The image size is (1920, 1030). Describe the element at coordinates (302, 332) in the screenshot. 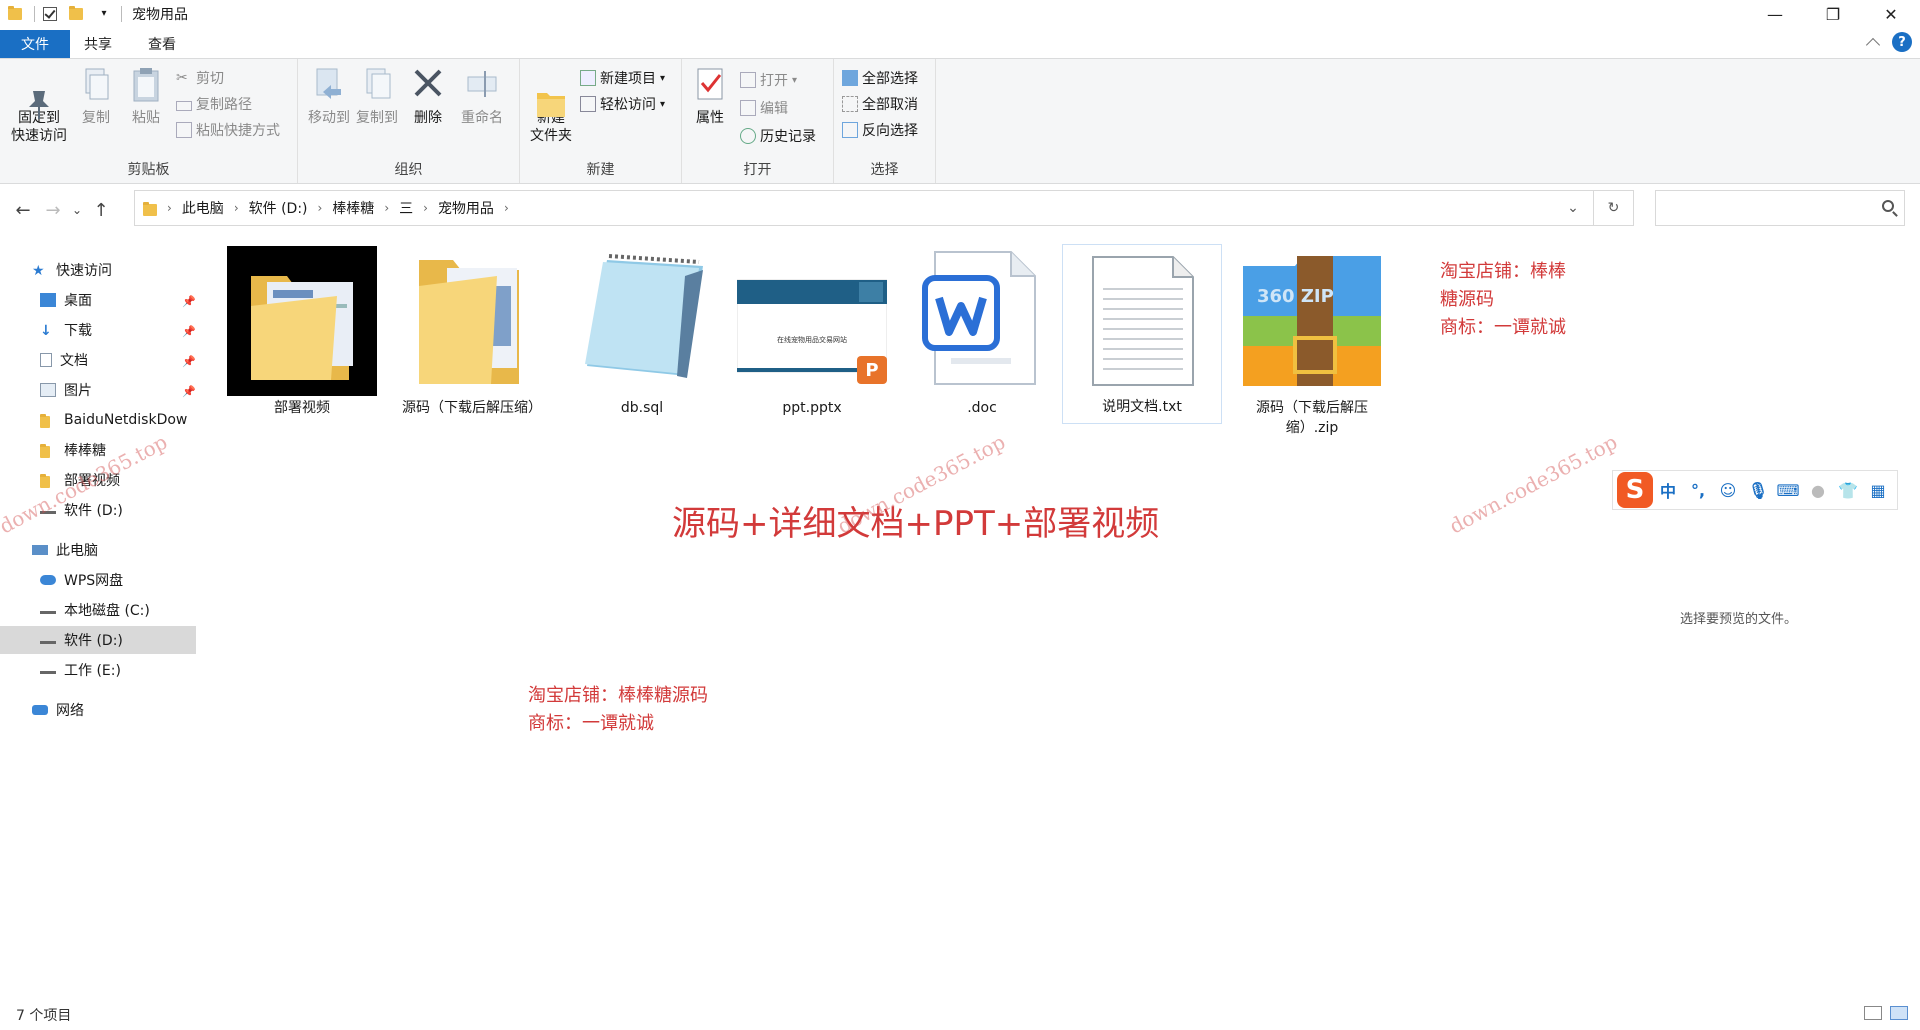

I see `file-item-deploy-video: 部署视频` at that location.